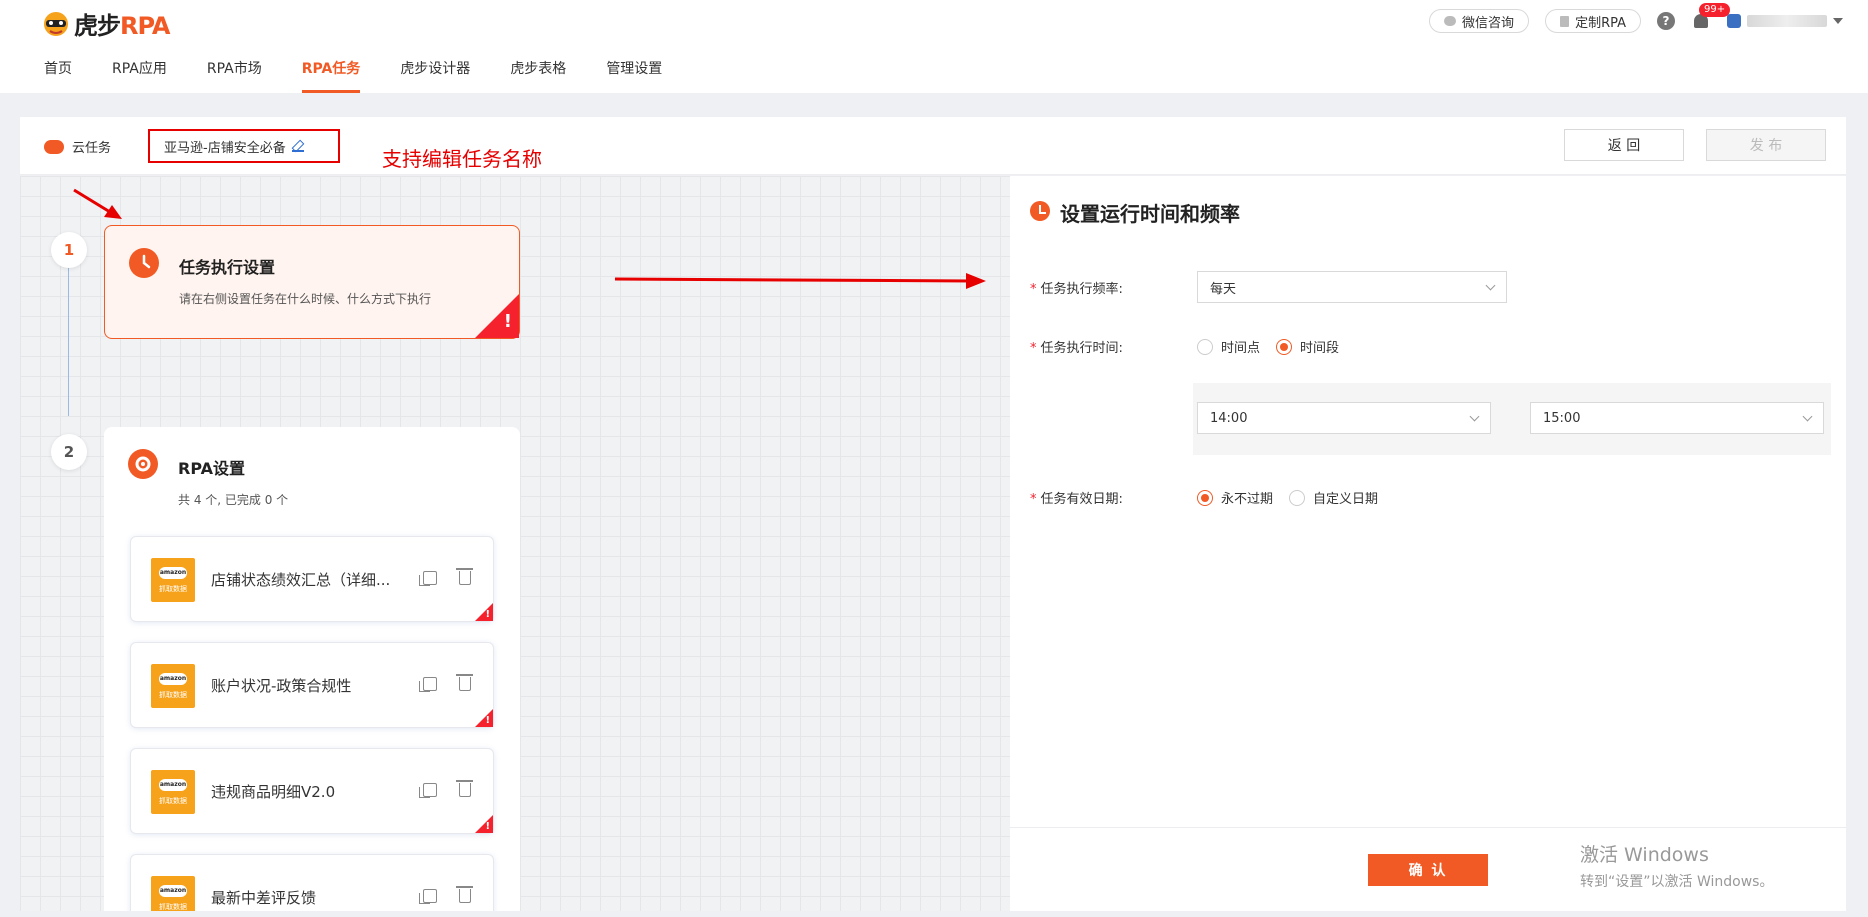 This screenshot has height=917, width=1868. Describe the element at coordinates (1229, 418) in the screenshot. I see `start-time-value: 14:00` at that location.